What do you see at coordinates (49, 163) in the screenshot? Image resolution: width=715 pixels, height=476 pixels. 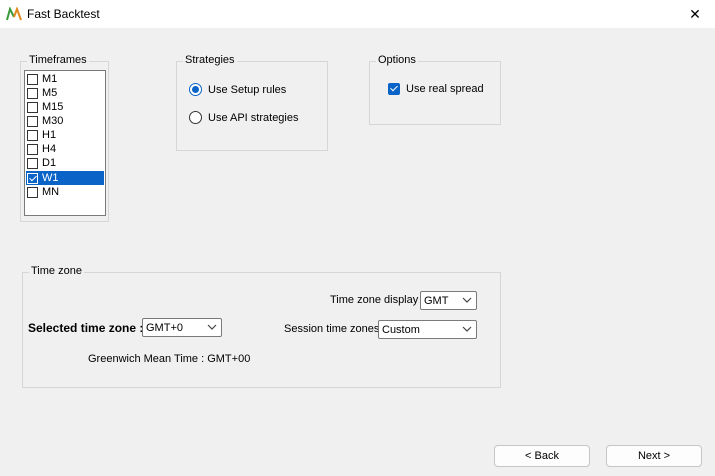 I see `timeframe-label: D1` at bounding box center [49, 163].